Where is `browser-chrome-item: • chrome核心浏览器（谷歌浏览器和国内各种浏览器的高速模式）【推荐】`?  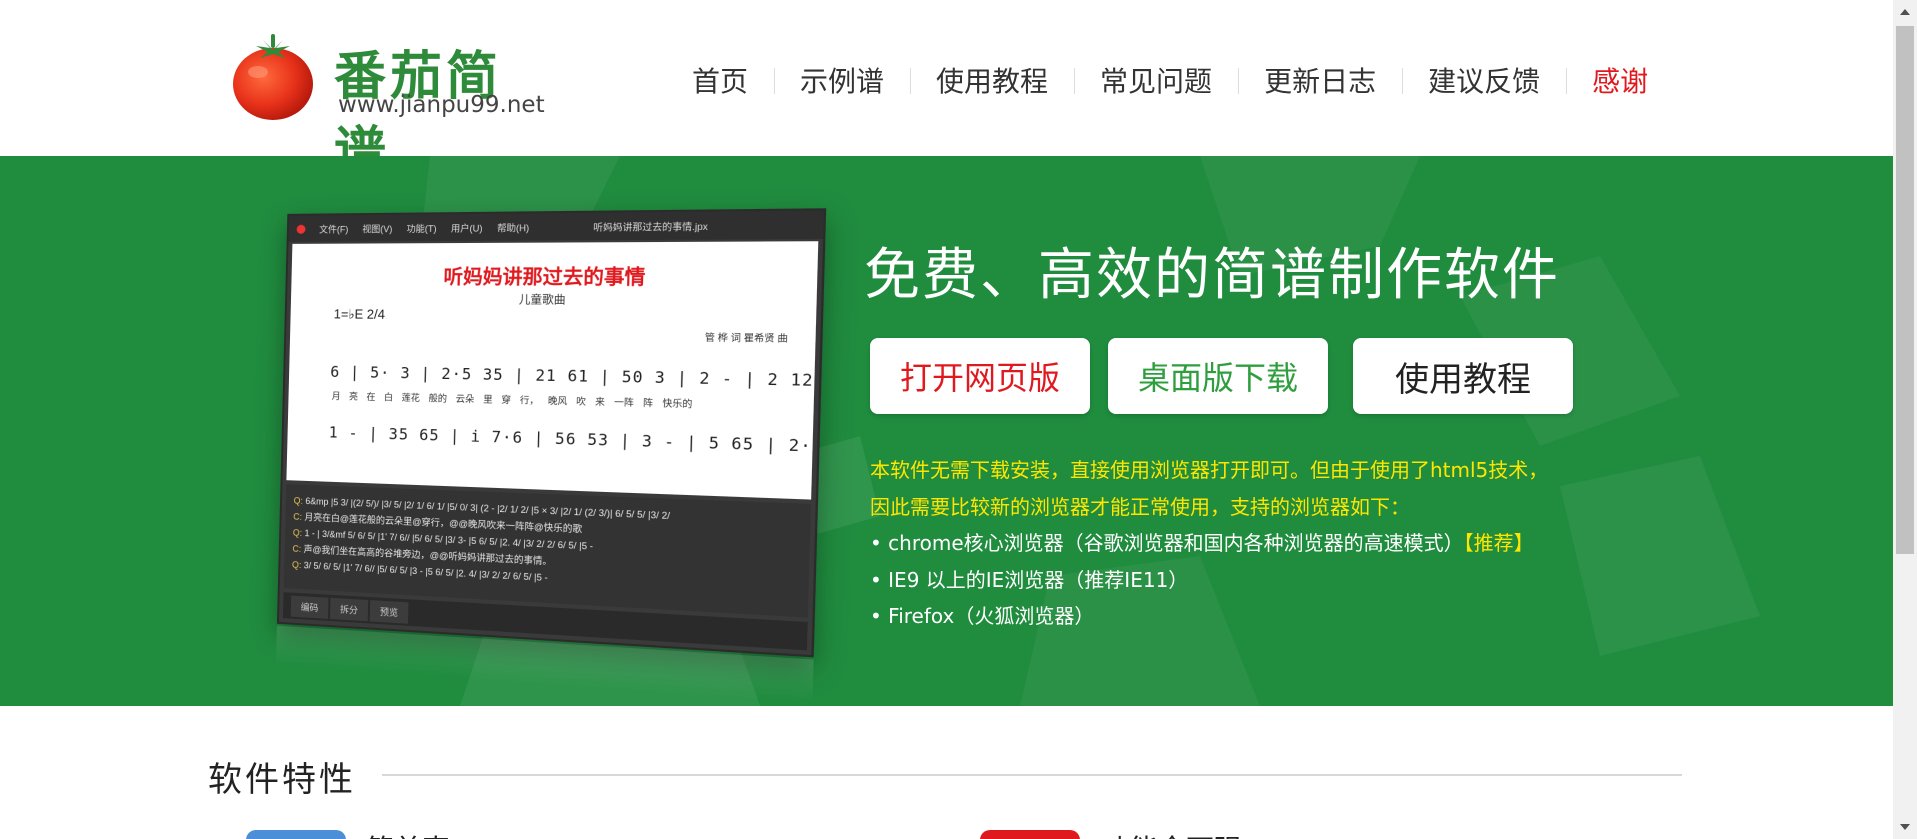 browser-chrome-item: • chrome核心浏览器（谷歌浏览器和国内各种浏览器的高速模式）【推荐】 is located at coordinates (1209, 543).